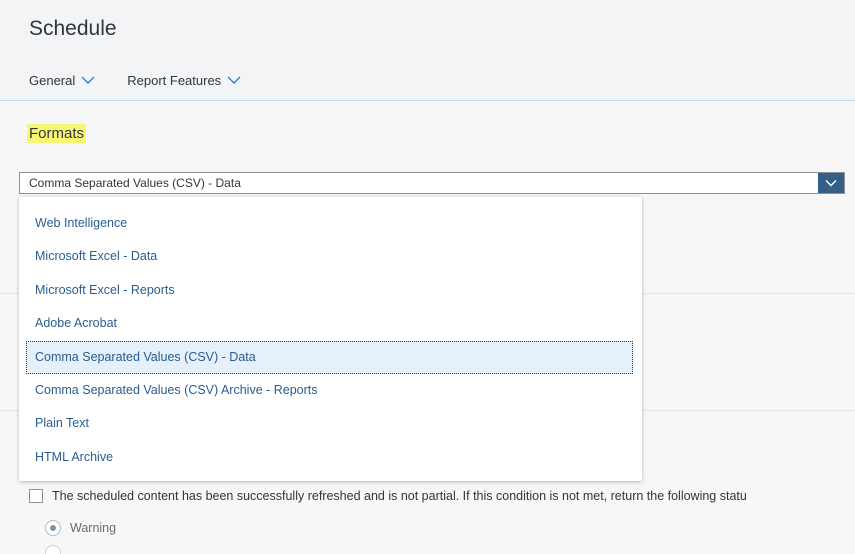  What do you see at coordinates (330, 223) in the screenshot?
I see `option-web-intelligence: Web Intelligence` at bounding box center [330, 223].